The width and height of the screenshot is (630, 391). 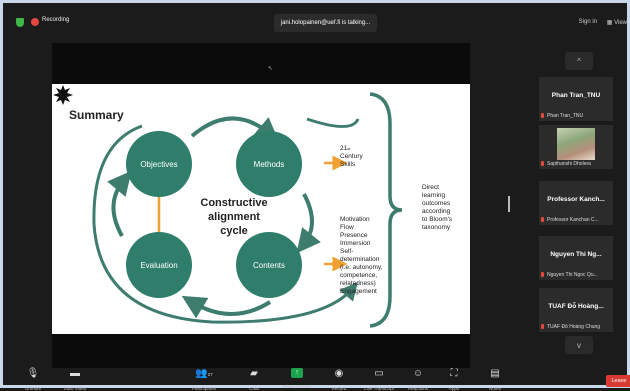 I want to click on arrow-evaluation-to-objectives, so click(x=119, y=203).